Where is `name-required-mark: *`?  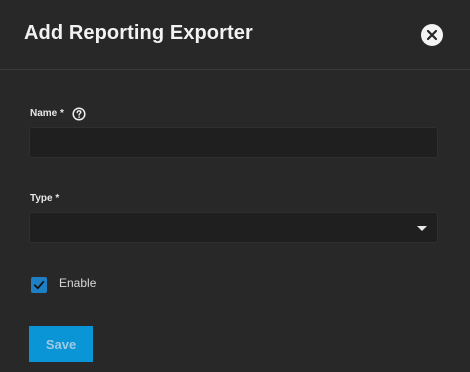
name-required-mark: * is located at coordinates (62, 113).